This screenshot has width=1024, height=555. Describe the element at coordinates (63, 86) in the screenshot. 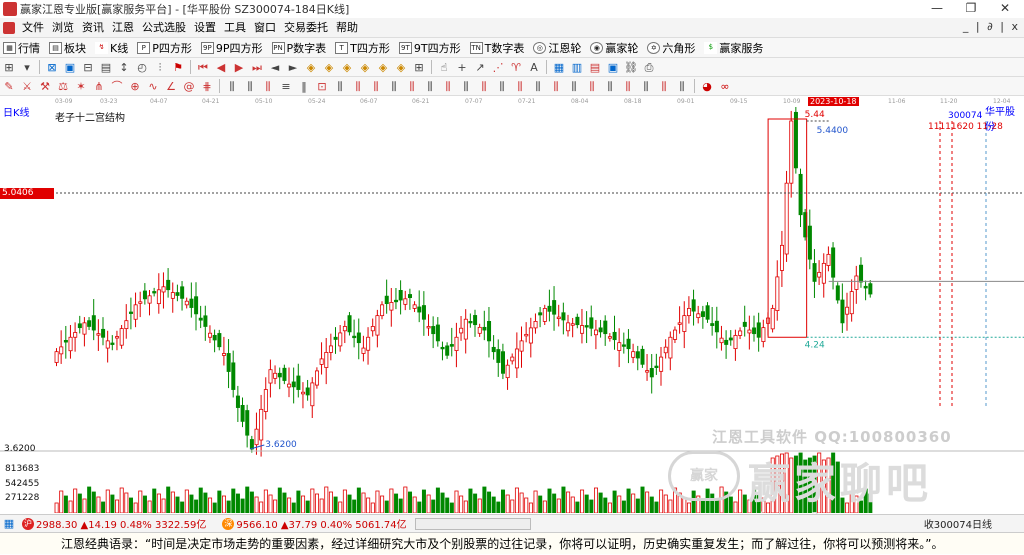

I see `scale-icon: ⚖` at that location.